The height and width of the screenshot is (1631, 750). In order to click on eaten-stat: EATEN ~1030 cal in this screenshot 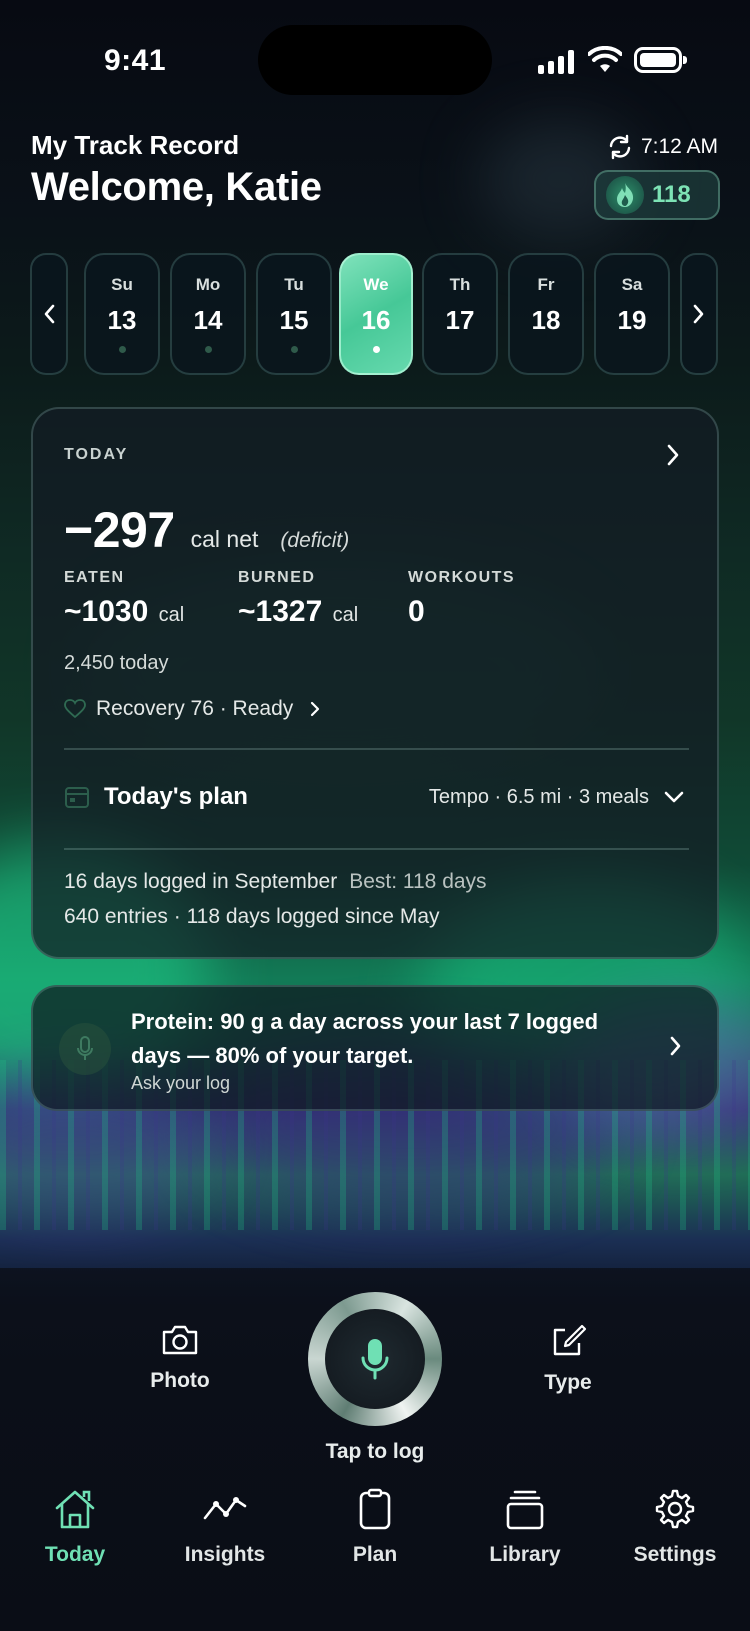, I will do `click(124, 598)`.